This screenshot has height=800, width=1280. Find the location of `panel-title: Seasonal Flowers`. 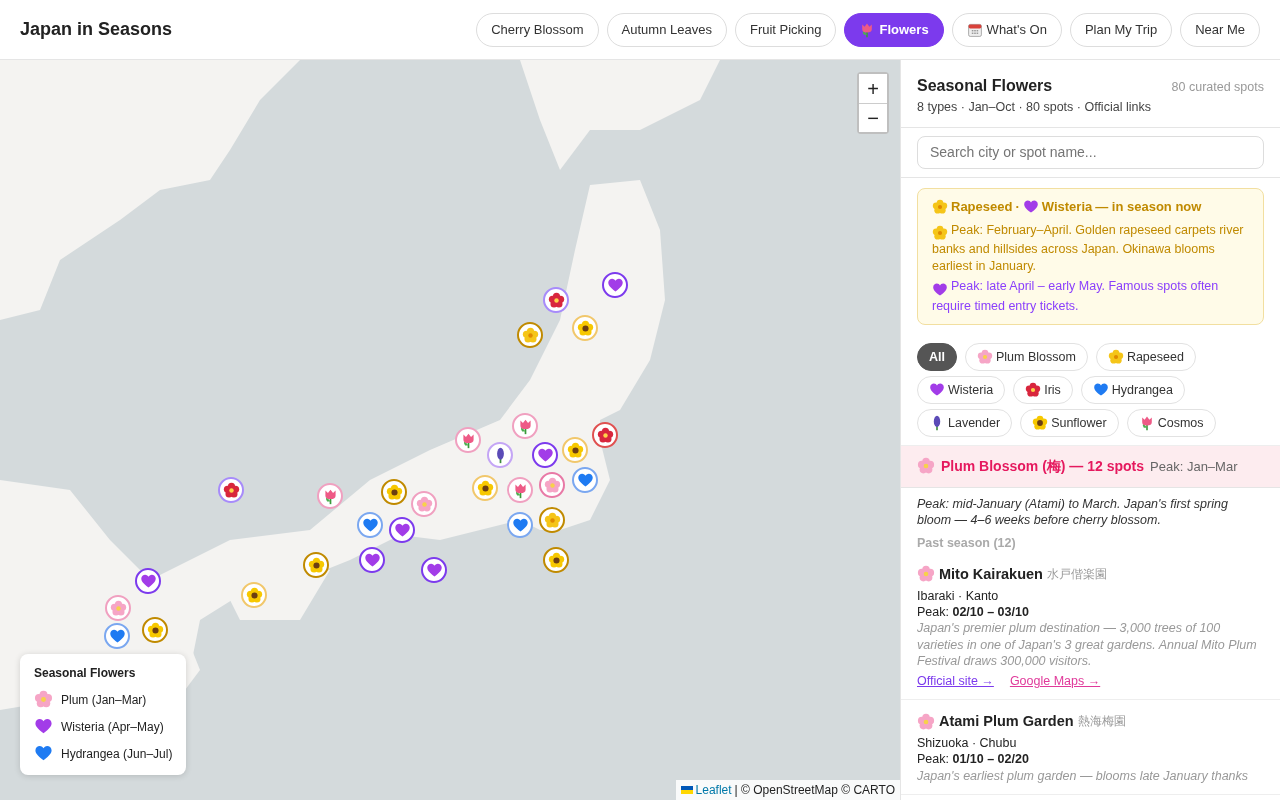

panel-title: Seasonal Flowers is located at coordinates (985, 86).